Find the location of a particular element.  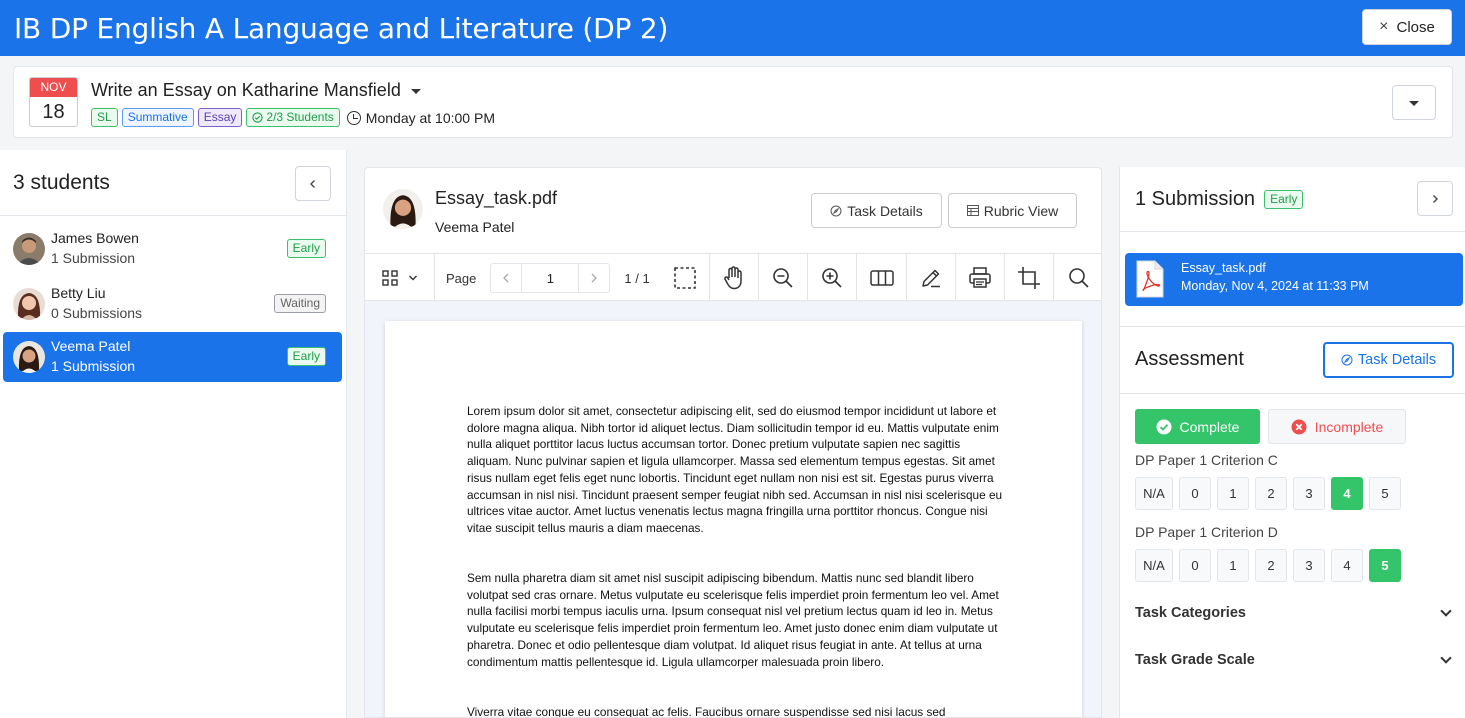

student-item-james-bowen: James Bowen 1 Submission Early is located at coordinates (172, 249).